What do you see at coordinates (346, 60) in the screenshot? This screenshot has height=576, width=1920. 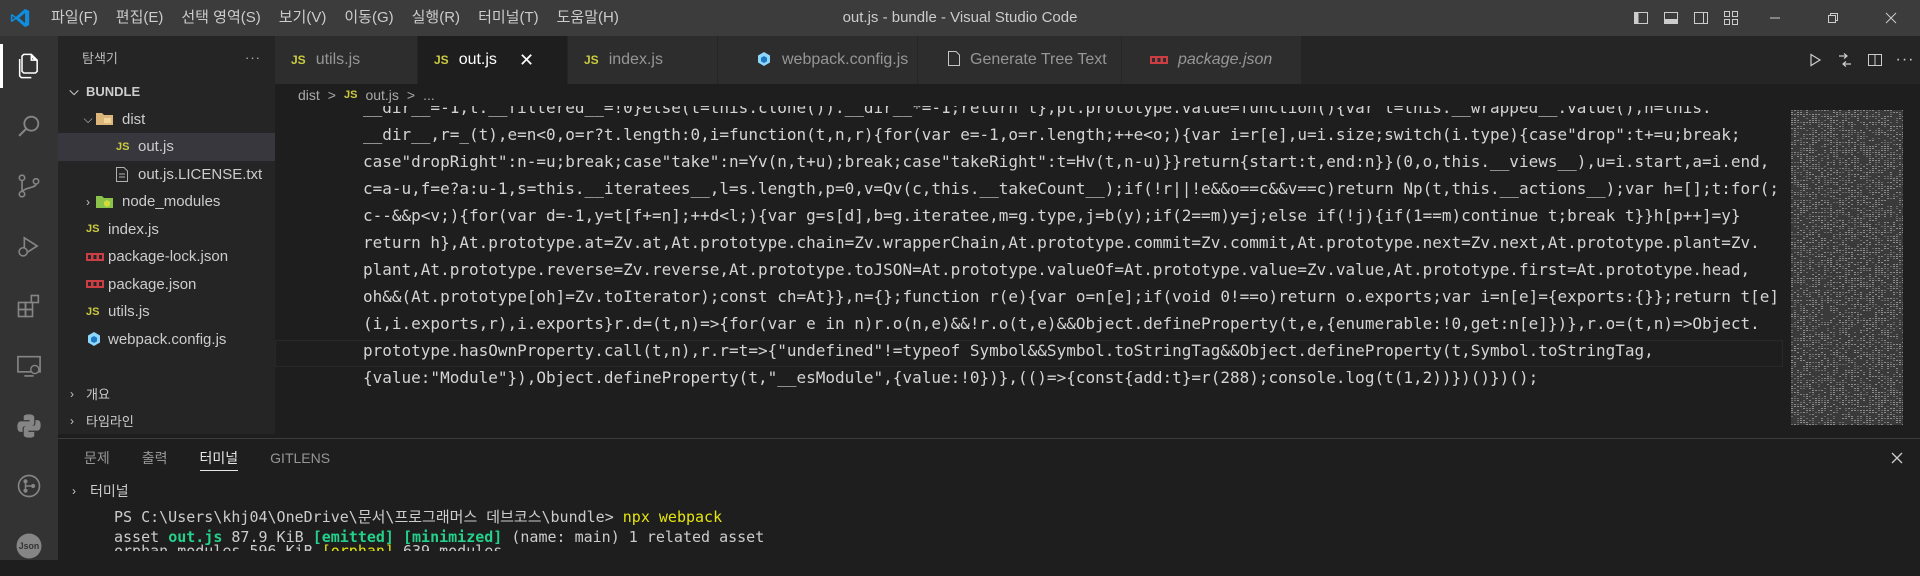 I see `tab-utils-js: JS utils.js` at bounding box center [346, 60].